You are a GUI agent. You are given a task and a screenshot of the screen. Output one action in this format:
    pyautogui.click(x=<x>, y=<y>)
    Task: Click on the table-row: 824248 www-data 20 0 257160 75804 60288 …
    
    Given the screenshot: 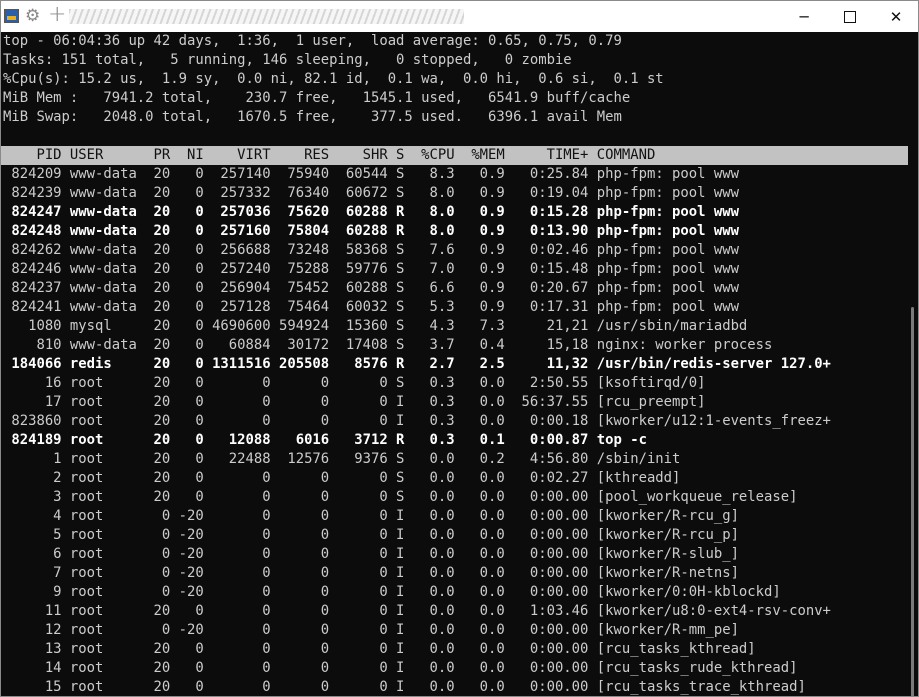 What is the action you would take?
    pyautogui.click(x=371, y=231)
    